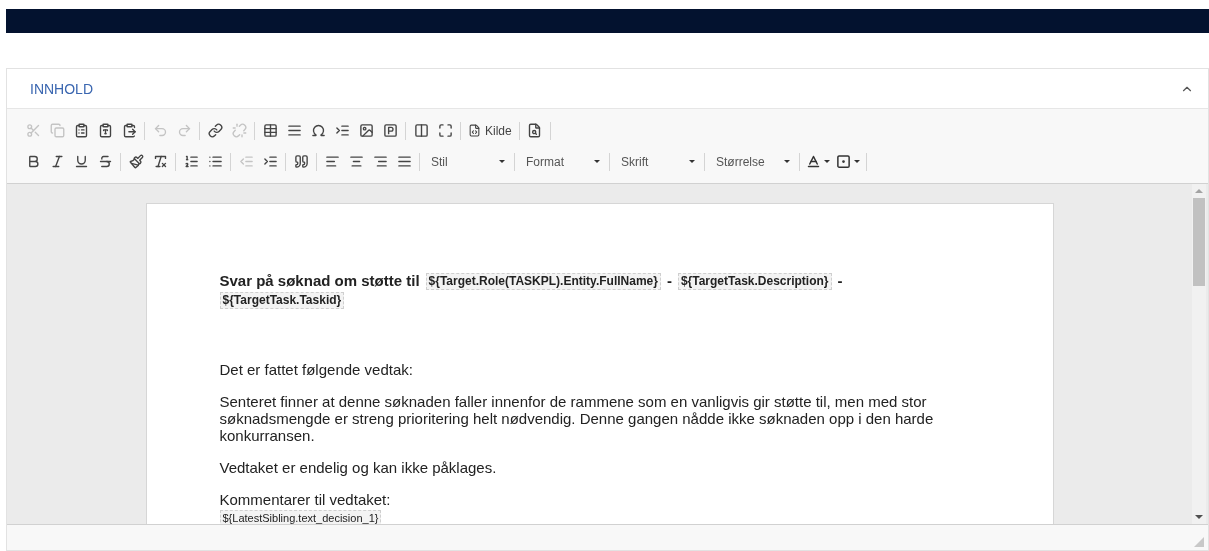  What do you see at coordinates (562, 161) in the screenshot?
I see `toolbar-dropdown: Format` at bounding box center [562, 161].